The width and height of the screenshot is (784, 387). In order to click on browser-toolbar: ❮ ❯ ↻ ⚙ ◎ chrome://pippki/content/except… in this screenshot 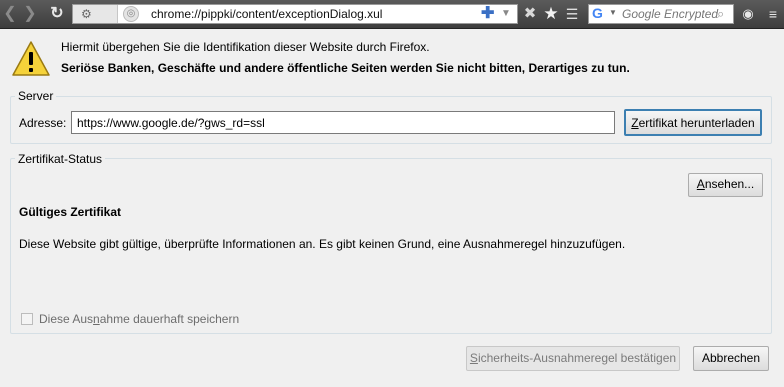, I will do `click(392, 14)`.